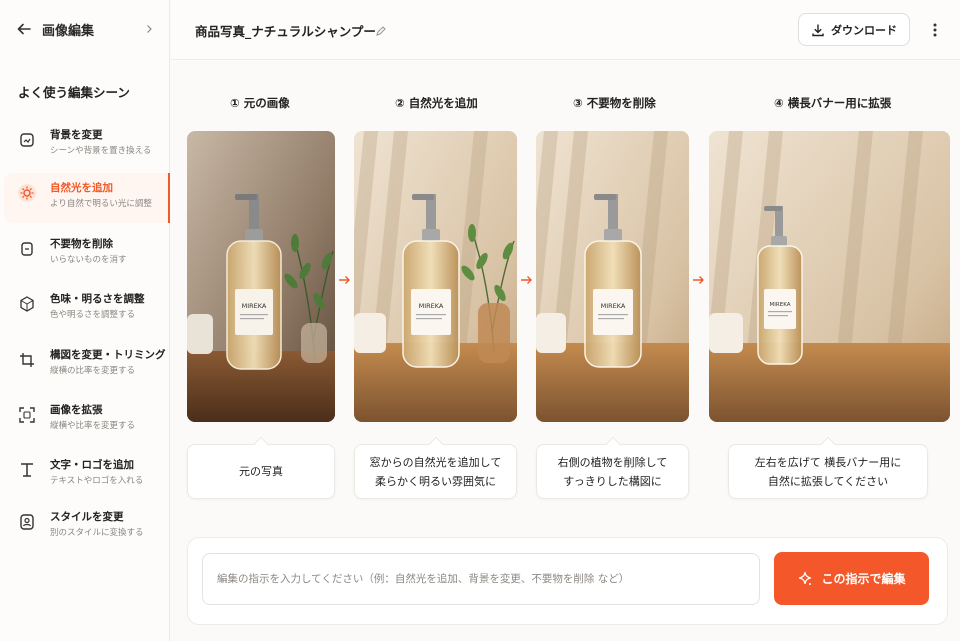 The height and width of the screenshot is (641, 960). Describe the element at coordinates (863, 579) in the screenshot. I see `apply-label: この指示で編集` at that location.